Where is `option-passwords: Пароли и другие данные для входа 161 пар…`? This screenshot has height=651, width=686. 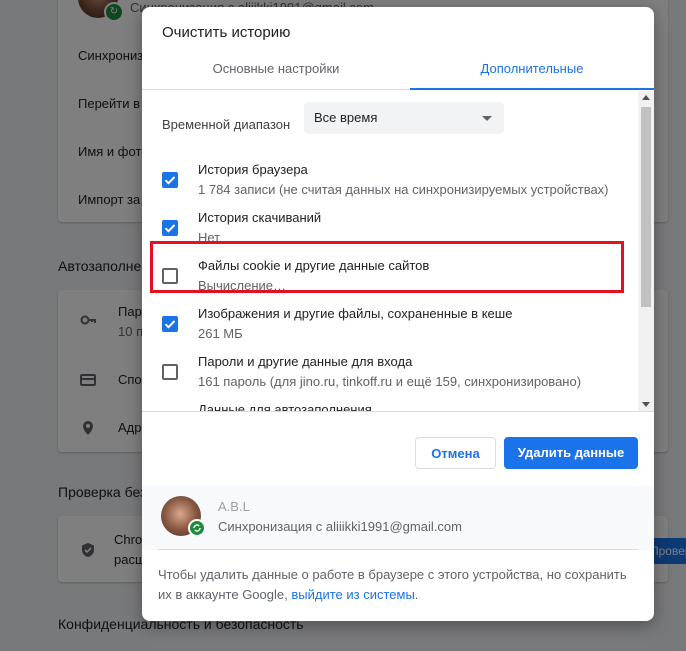 option-passwords: Пароли и другие данные для входа 161 пар… is located at coordinates (390, 377).